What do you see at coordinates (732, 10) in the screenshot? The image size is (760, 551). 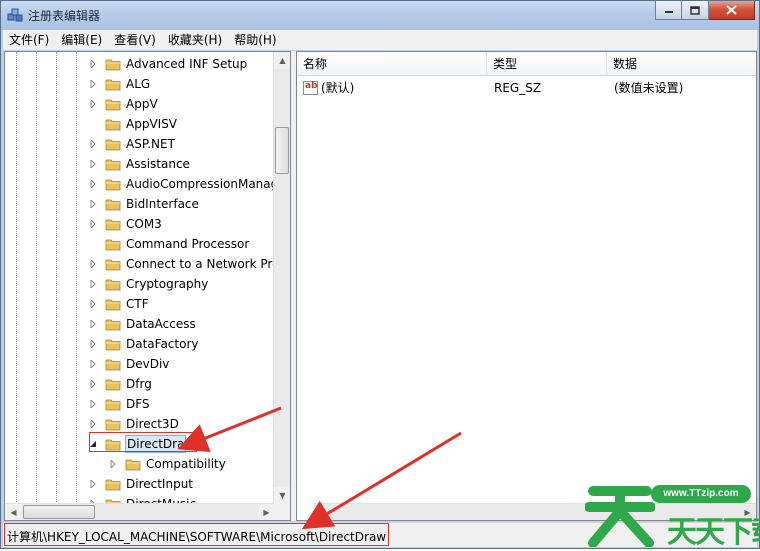 I see `close-button` at bounding box center [732, 10].